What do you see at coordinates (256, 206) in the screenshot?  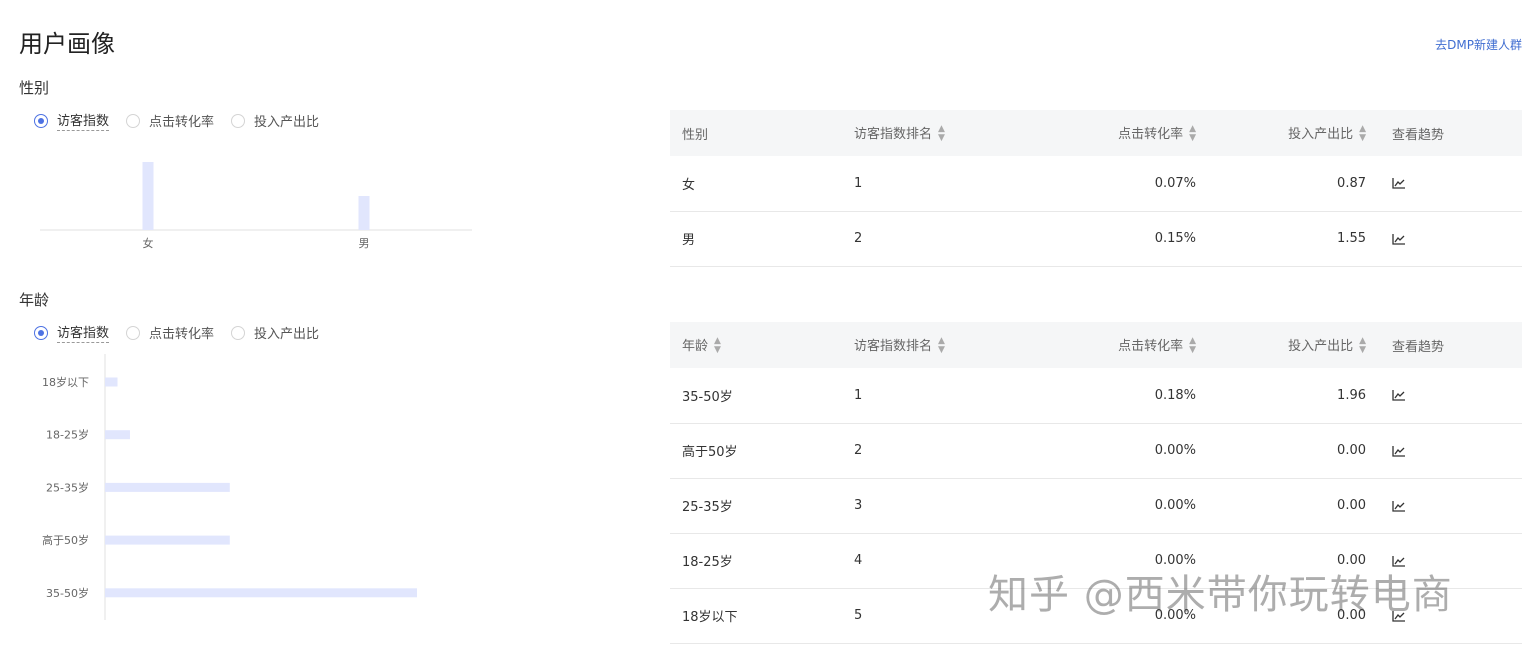 I see `gender-bar-chart: 女男` at bounding box center [256, 206].